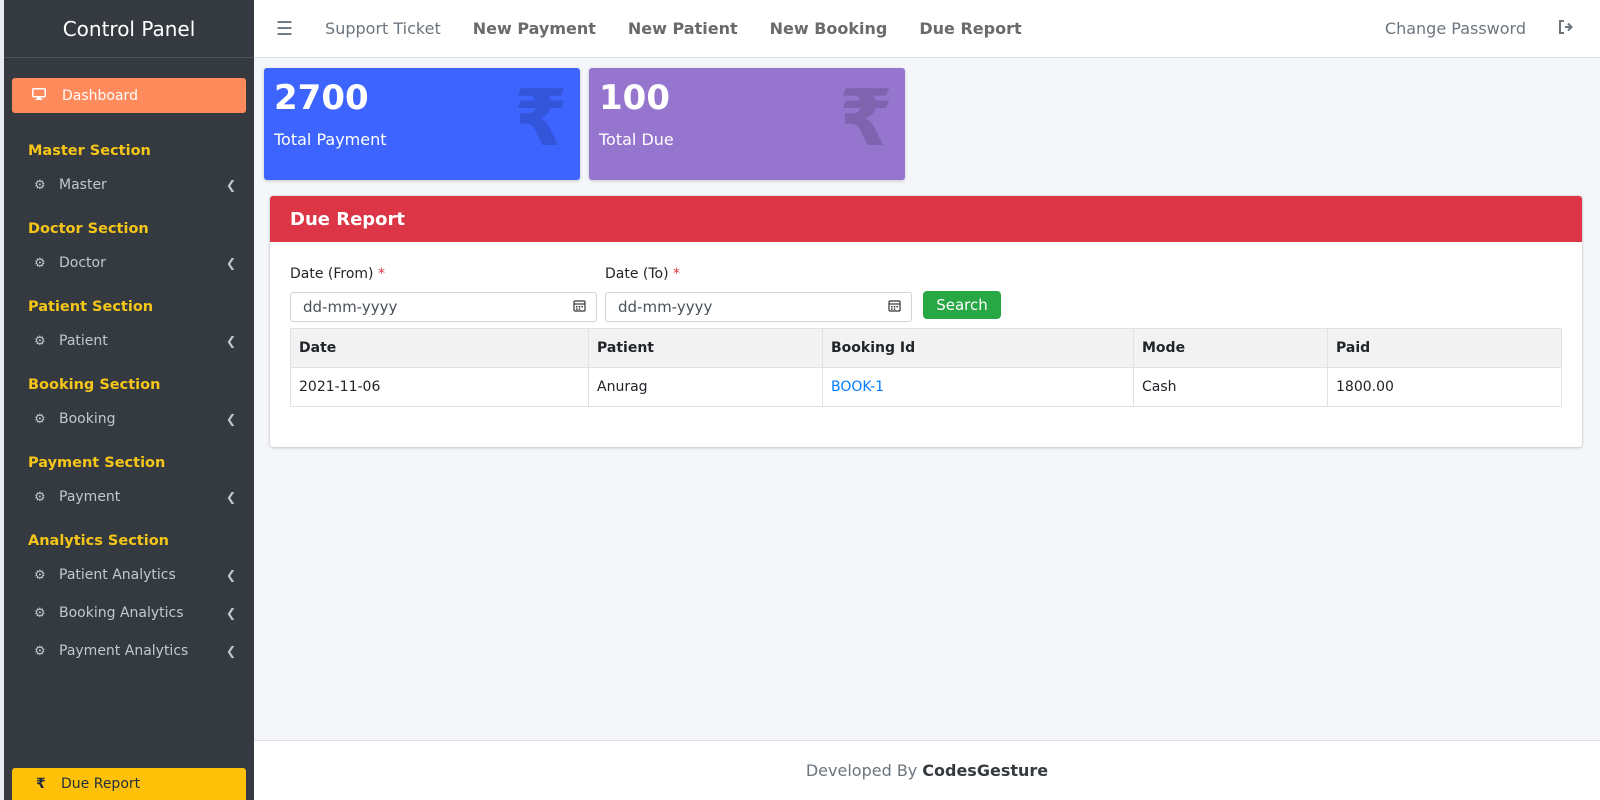 This screenshot has height=800, width=1600. I want to click on nav-link-due-report: Due Report, so click(970, 28).